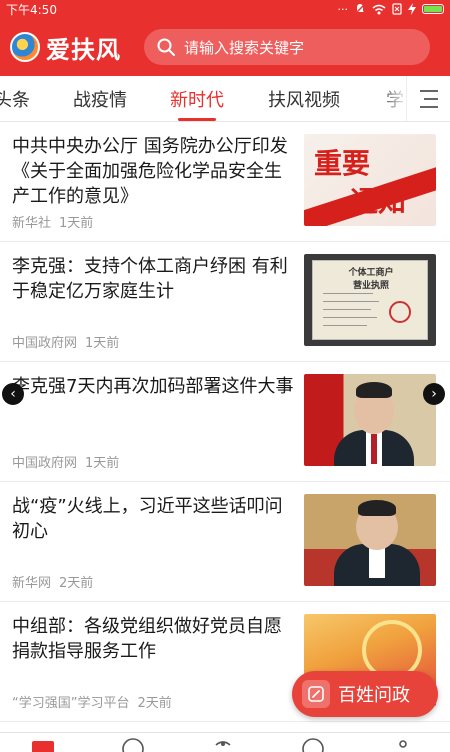 This screenshot has height=752, width=450. Describe the element at coordinates (32, 223) in the screenshot. I see `news-source: 新华社` at that location.